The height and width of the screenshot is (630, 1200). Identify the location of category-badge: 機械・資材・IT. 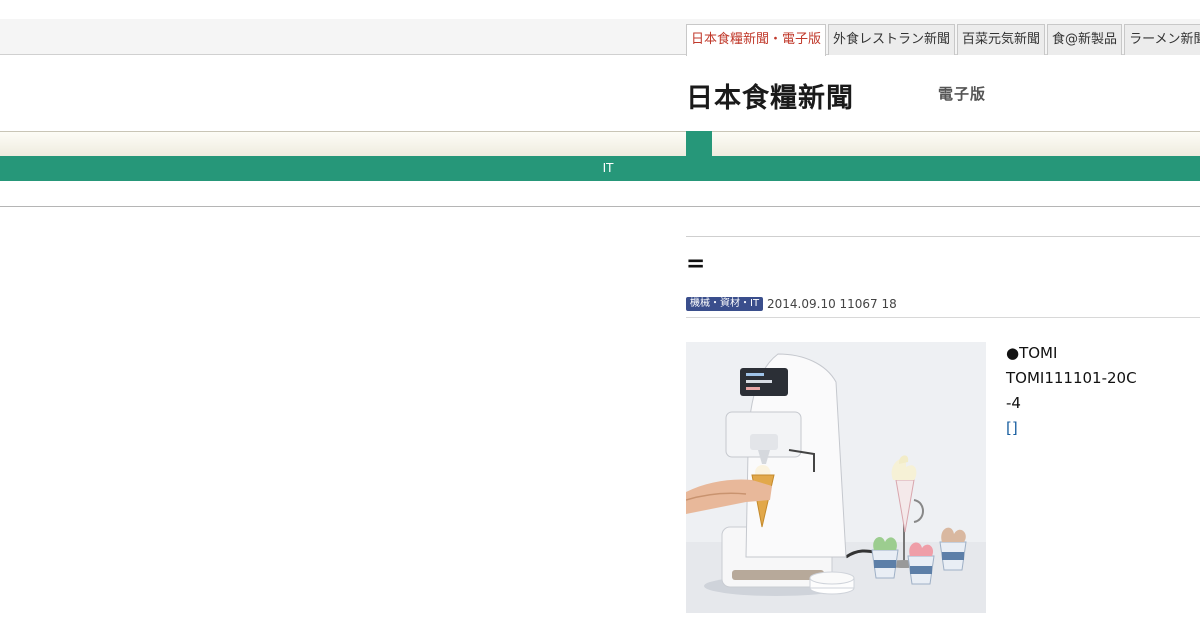
(725, 304).